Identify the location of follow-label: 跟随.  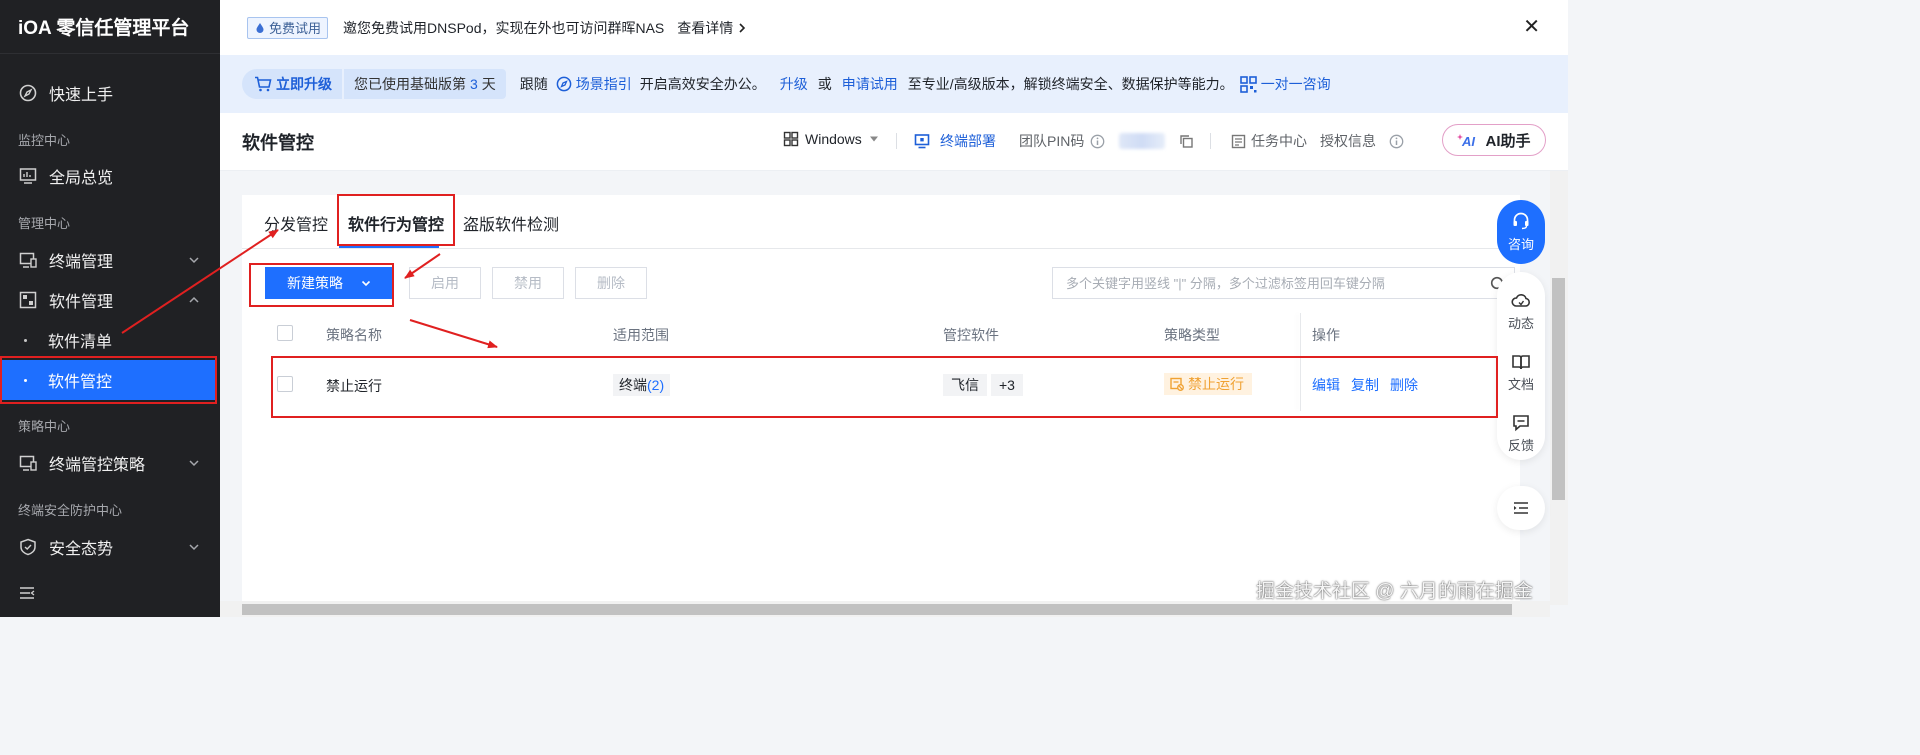
(533, 84).